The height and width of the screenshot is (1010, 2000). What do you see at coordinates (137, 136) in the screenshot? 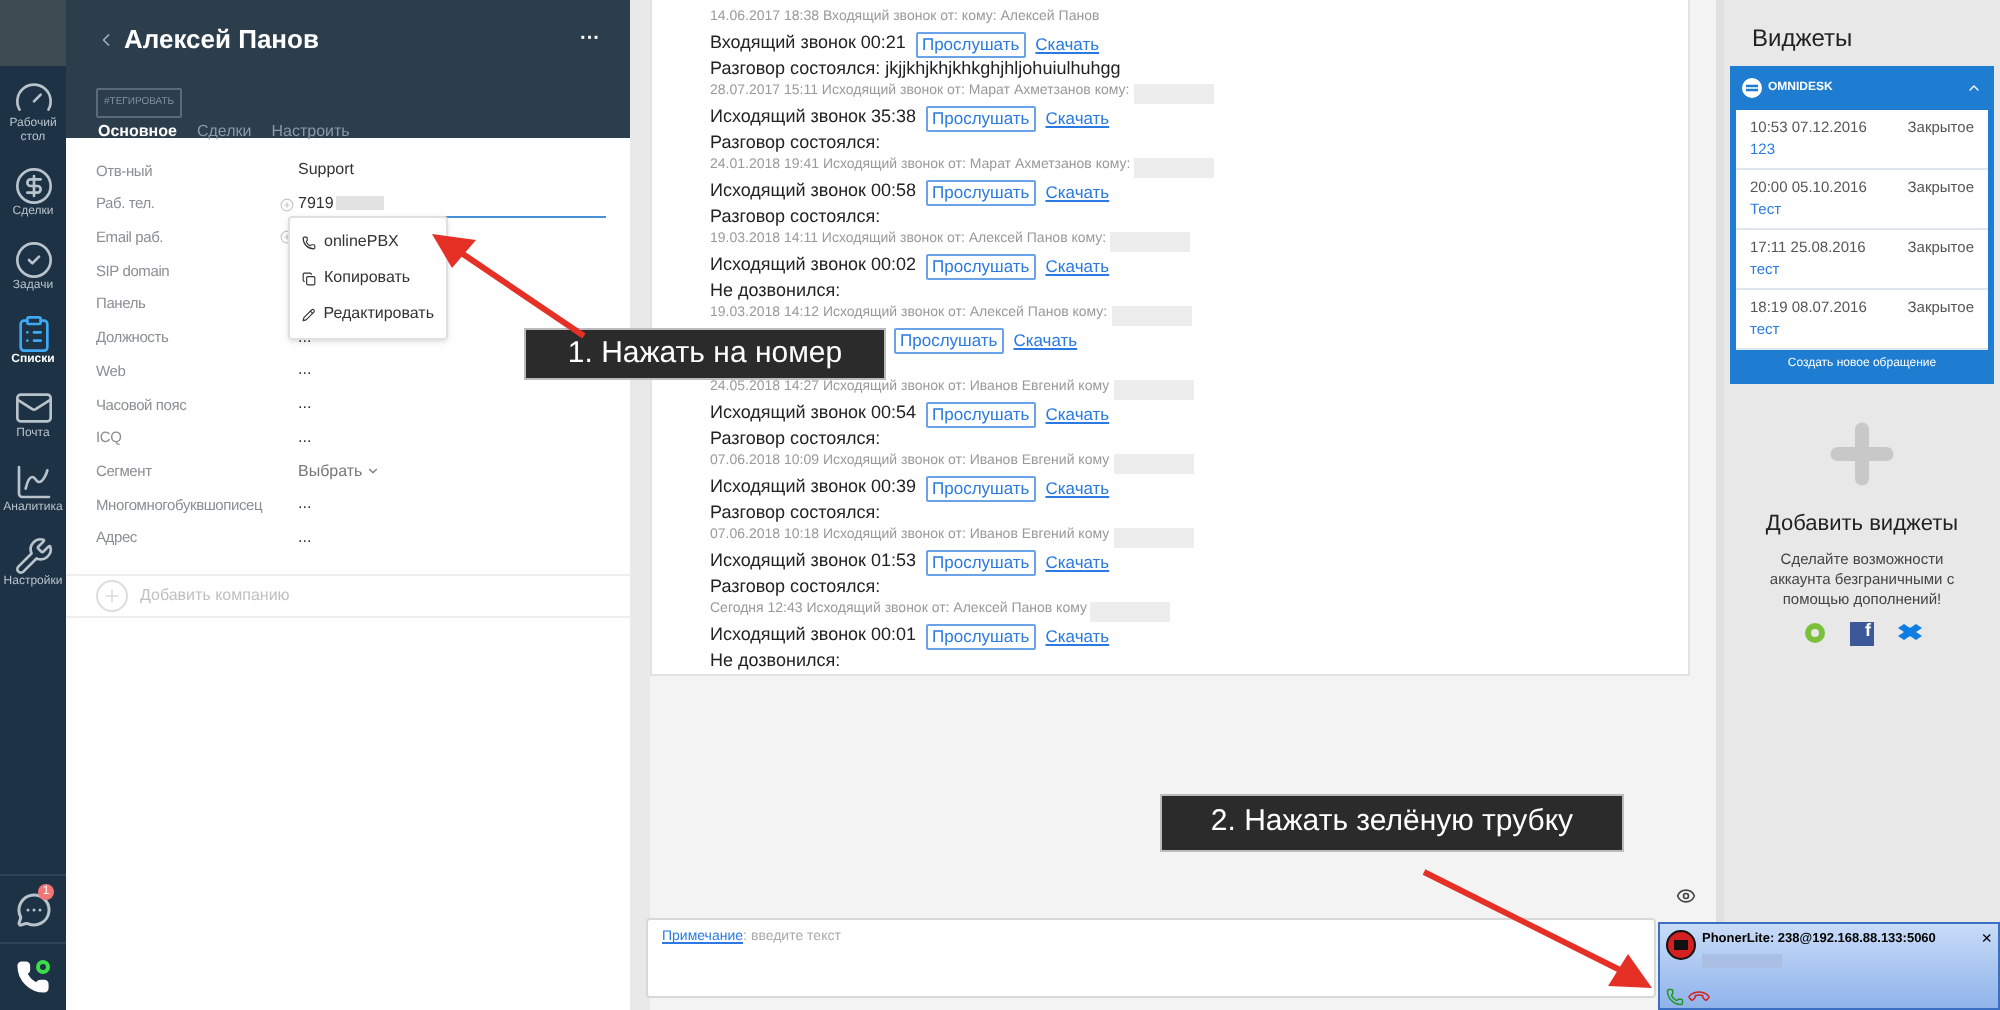
I see `tab: Основное` at bounding box center [137, 136].